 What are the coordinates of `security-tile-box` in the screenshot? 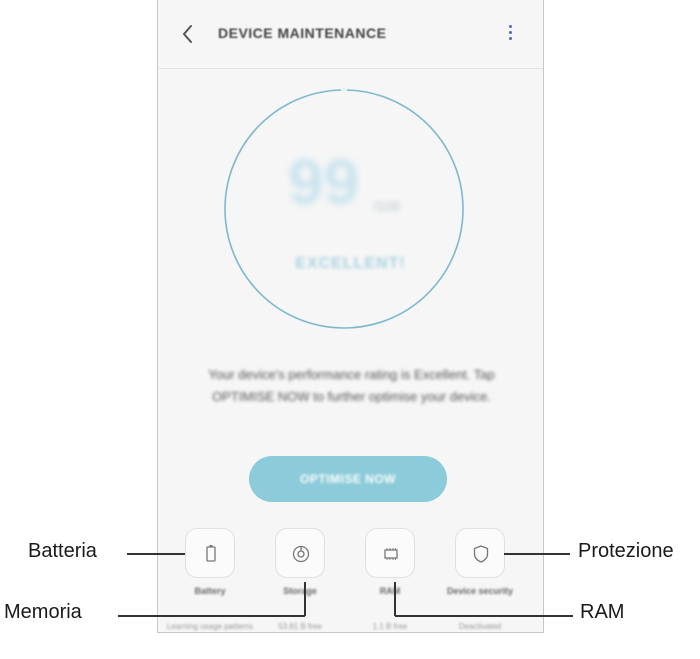 It's located at (480, 553).